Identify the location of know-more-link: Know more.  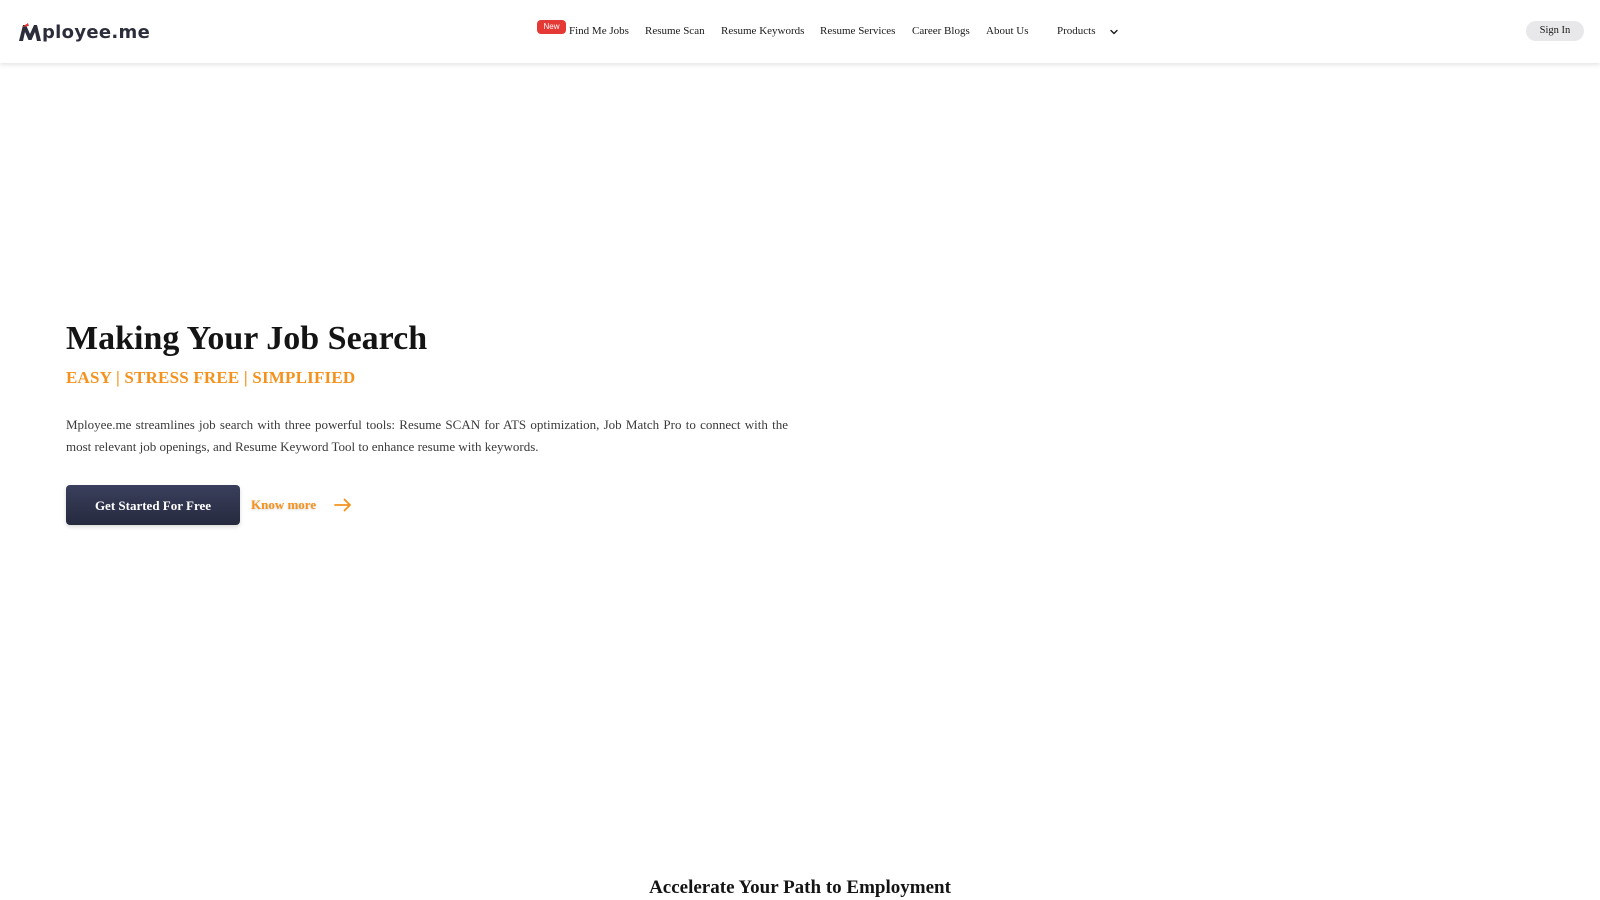
(301, 505).